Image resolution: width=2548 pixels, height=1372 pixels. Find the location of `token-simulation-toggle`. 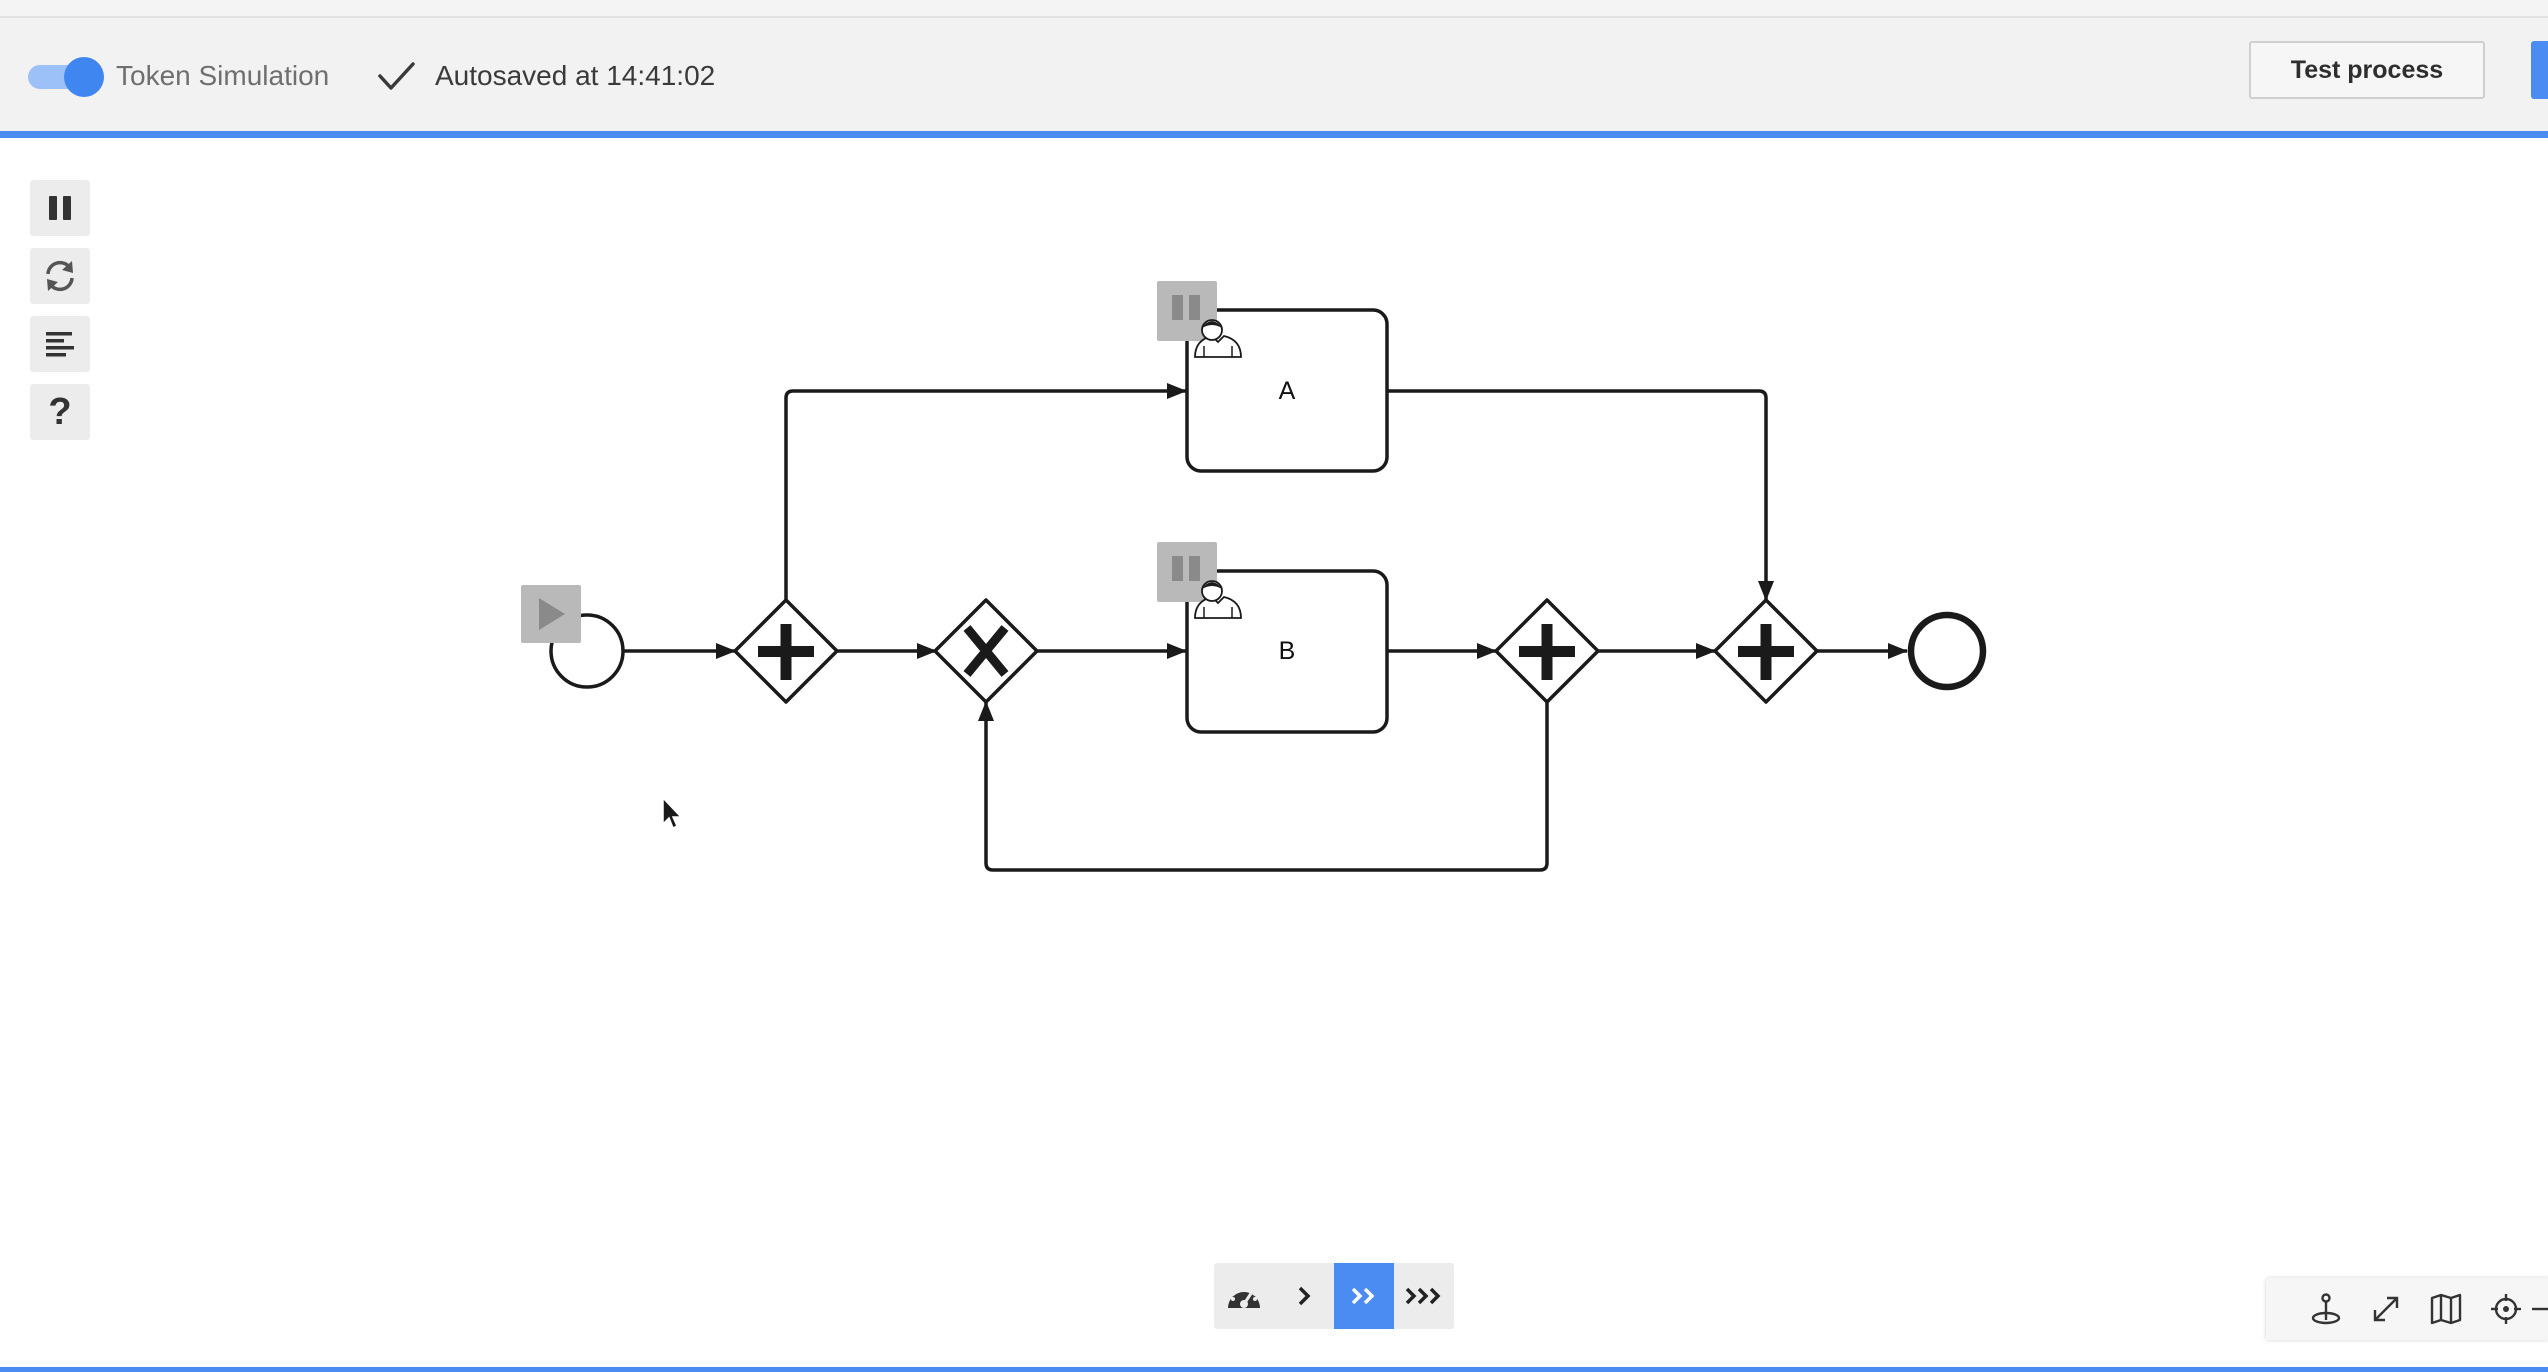

token-simulation-toggle is located at coordinates (65, 76).